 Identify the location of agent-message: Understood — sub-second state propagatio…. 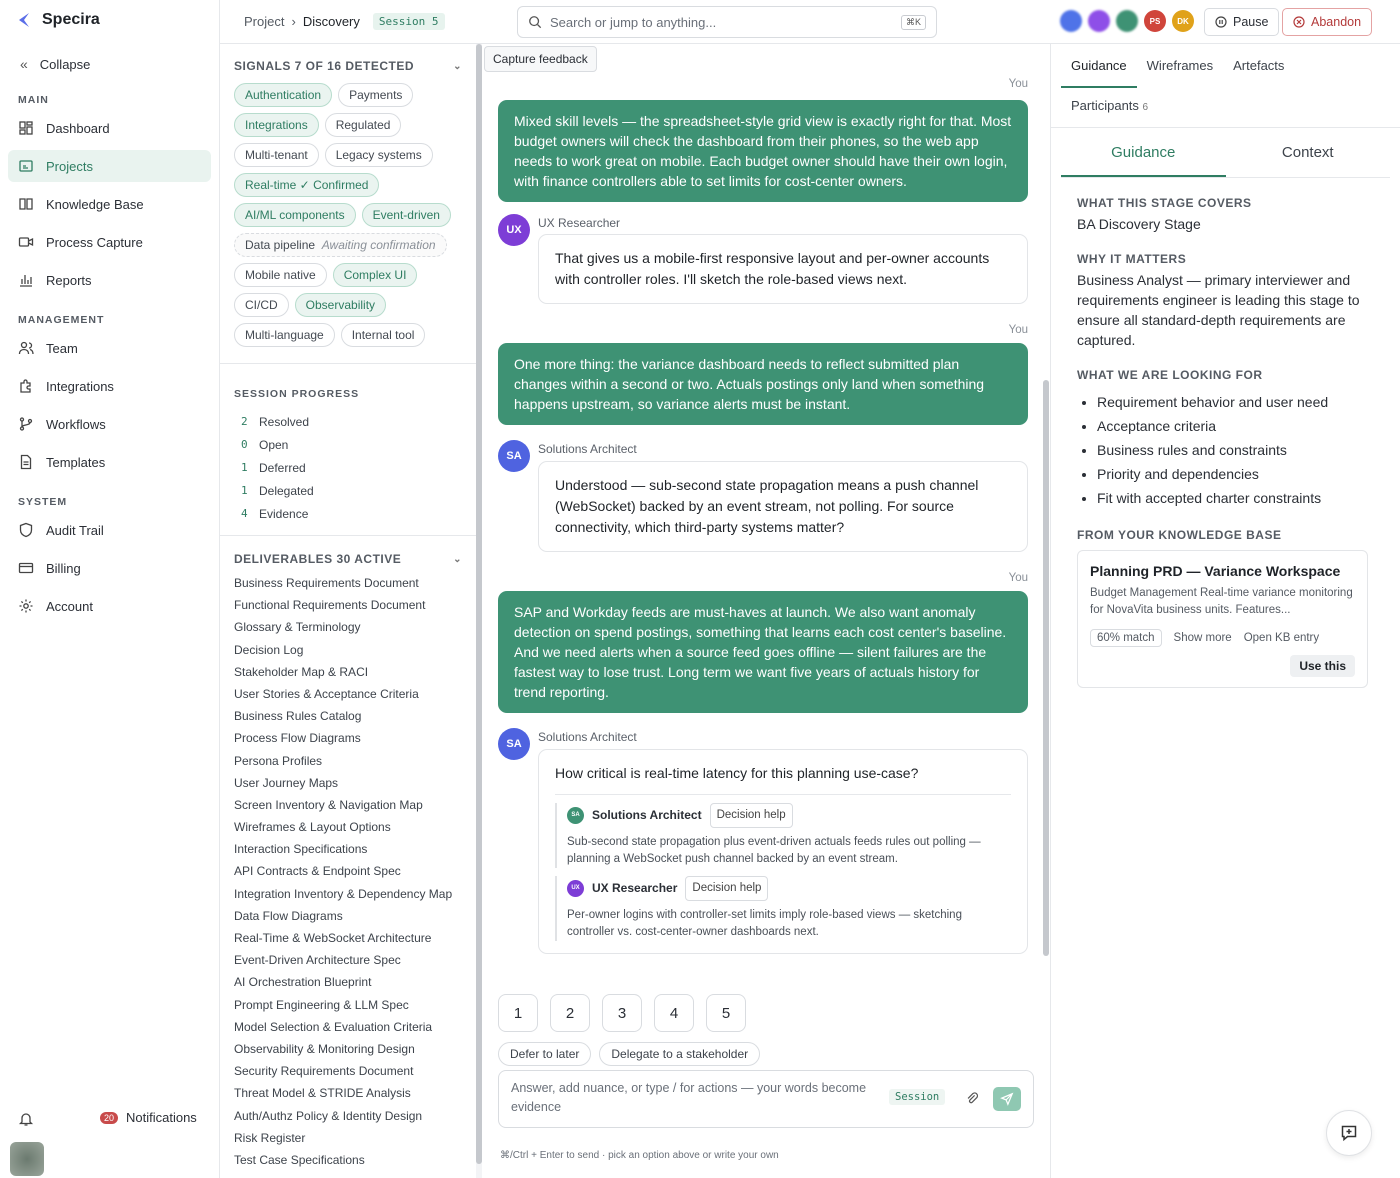
(783, 506).